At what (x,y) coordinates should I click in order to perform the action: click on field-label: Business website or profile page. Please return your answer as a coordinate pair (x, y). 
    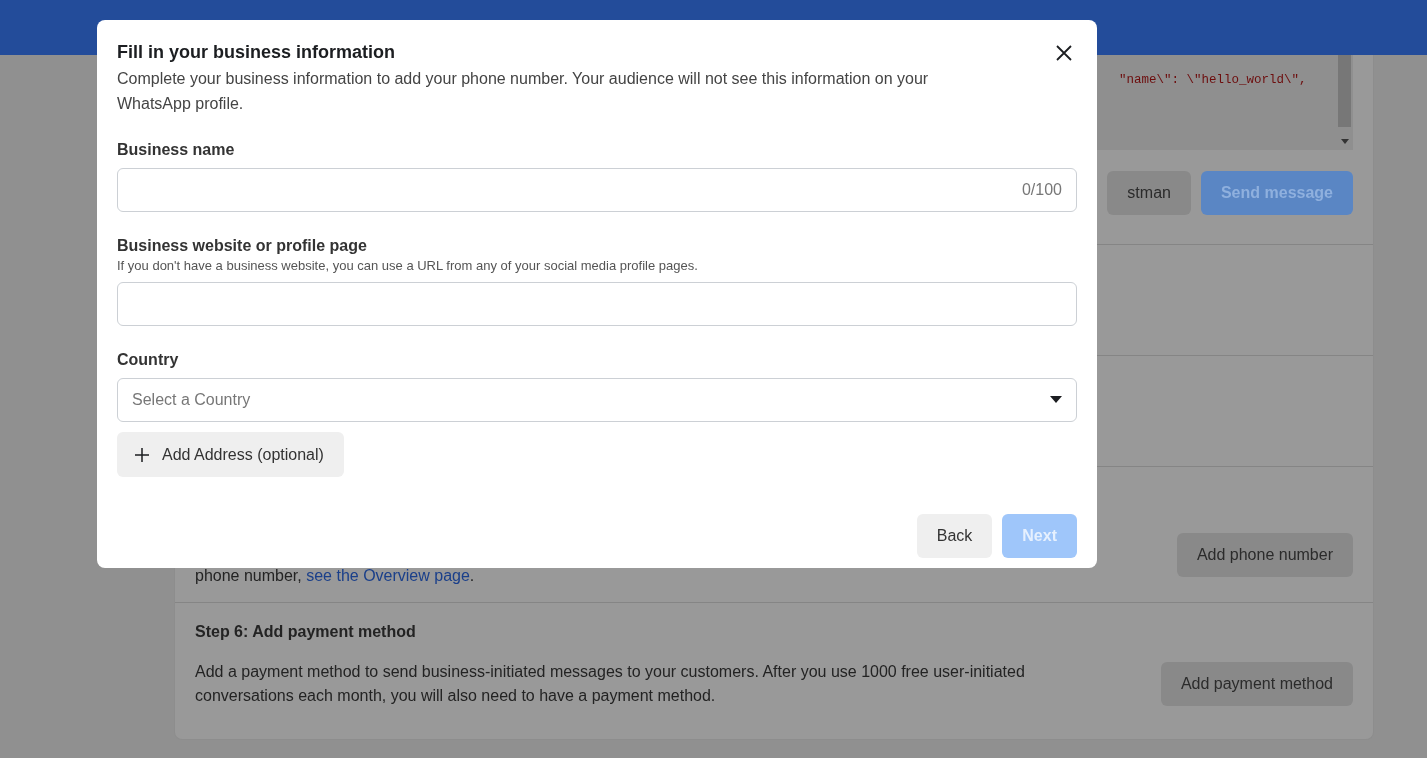
    Looking at the image, I should click on (242, 246).